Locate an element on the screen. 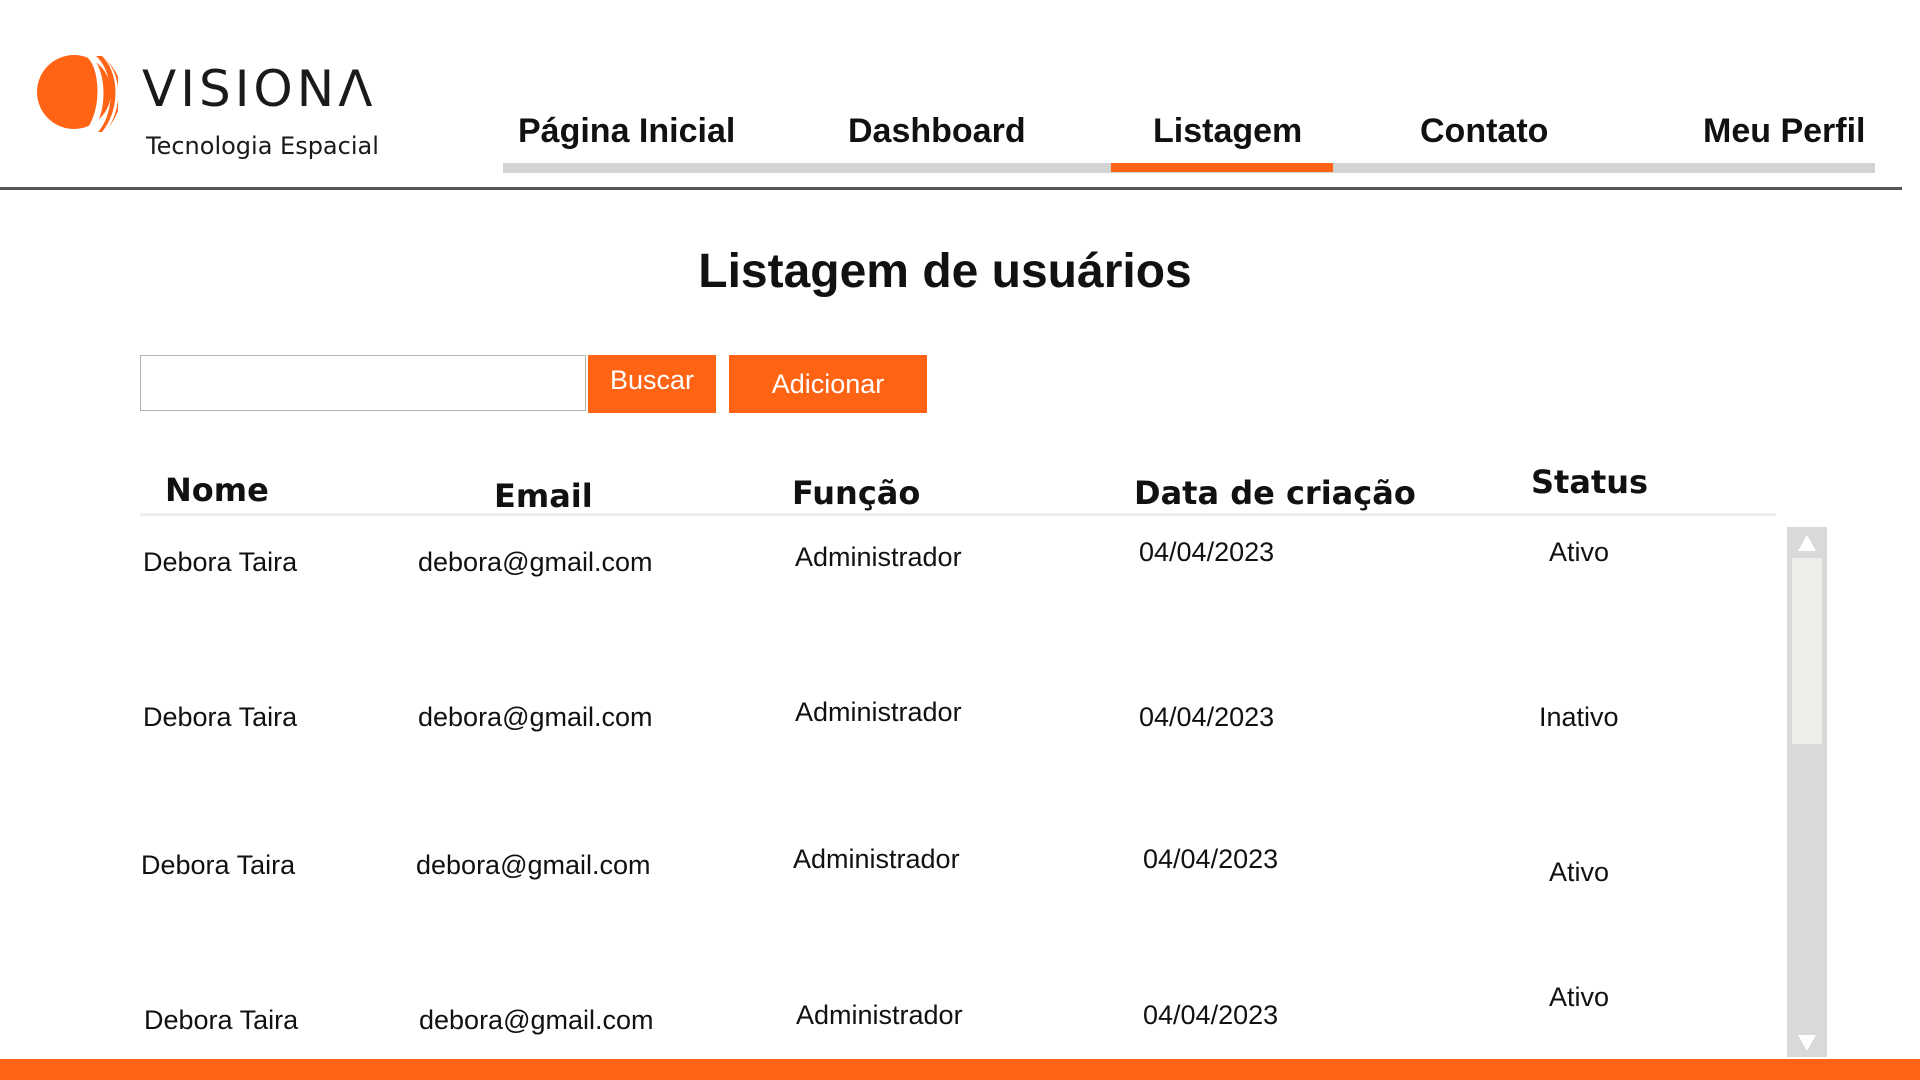  search-input is located at coordinates (363, 383).